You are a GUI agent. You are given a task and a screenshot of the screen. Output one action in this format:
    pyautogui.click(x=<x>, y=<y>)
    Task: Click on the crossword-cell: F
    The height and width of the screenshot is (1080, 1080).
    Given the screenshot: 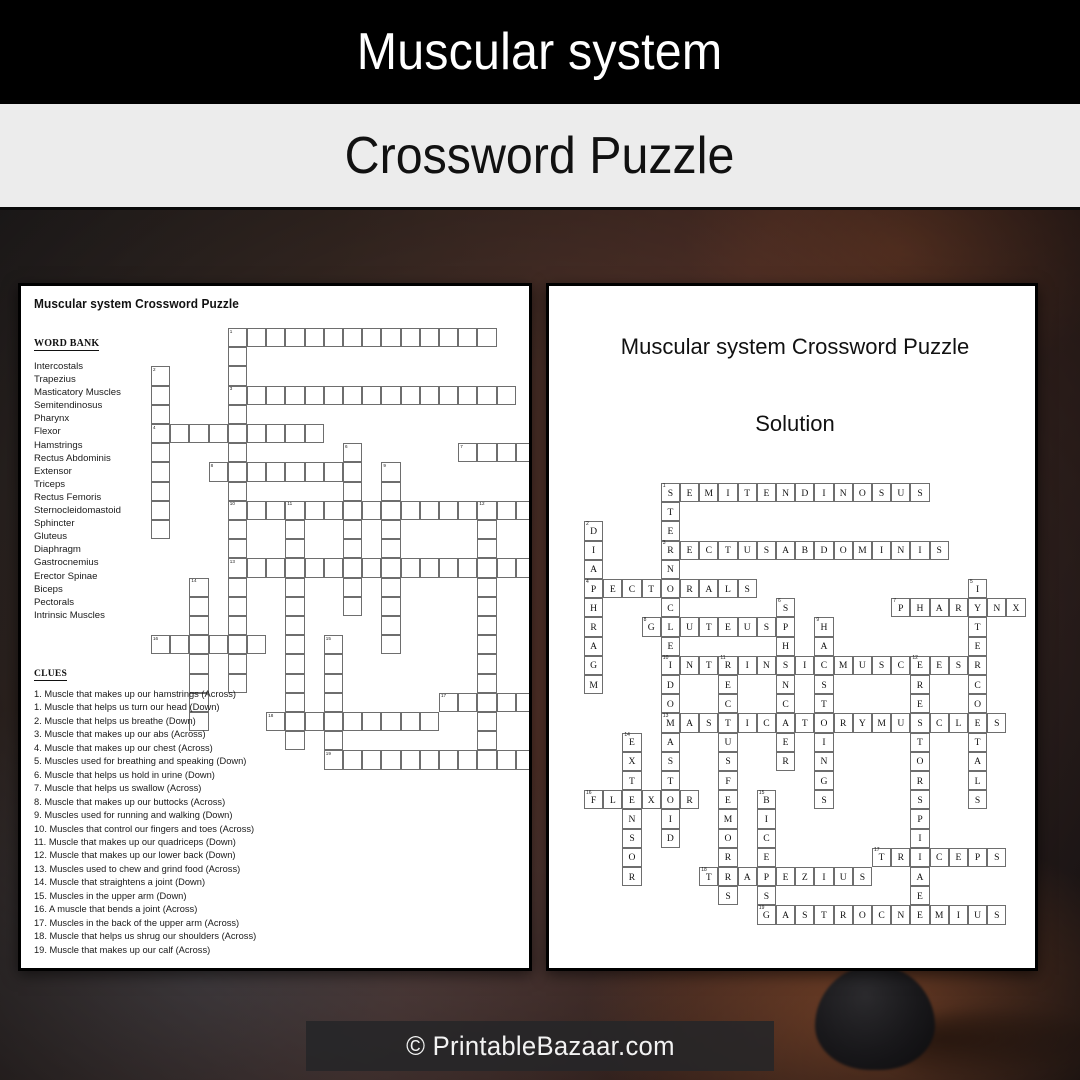 What is the action you would take?
    pyautogui.click(x=728, y=781)
    